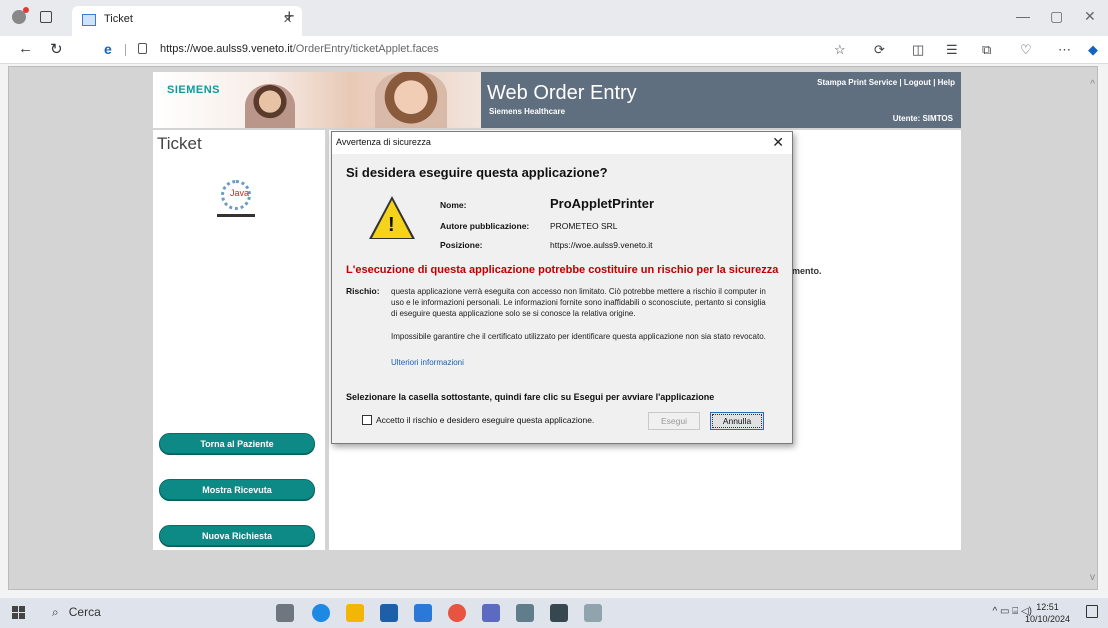 The image size is (1108, 628). What do you see at coordinates (118, 19) in the screenshot?
I see `tab-title: Ticket` at bounding box center [118, 19].